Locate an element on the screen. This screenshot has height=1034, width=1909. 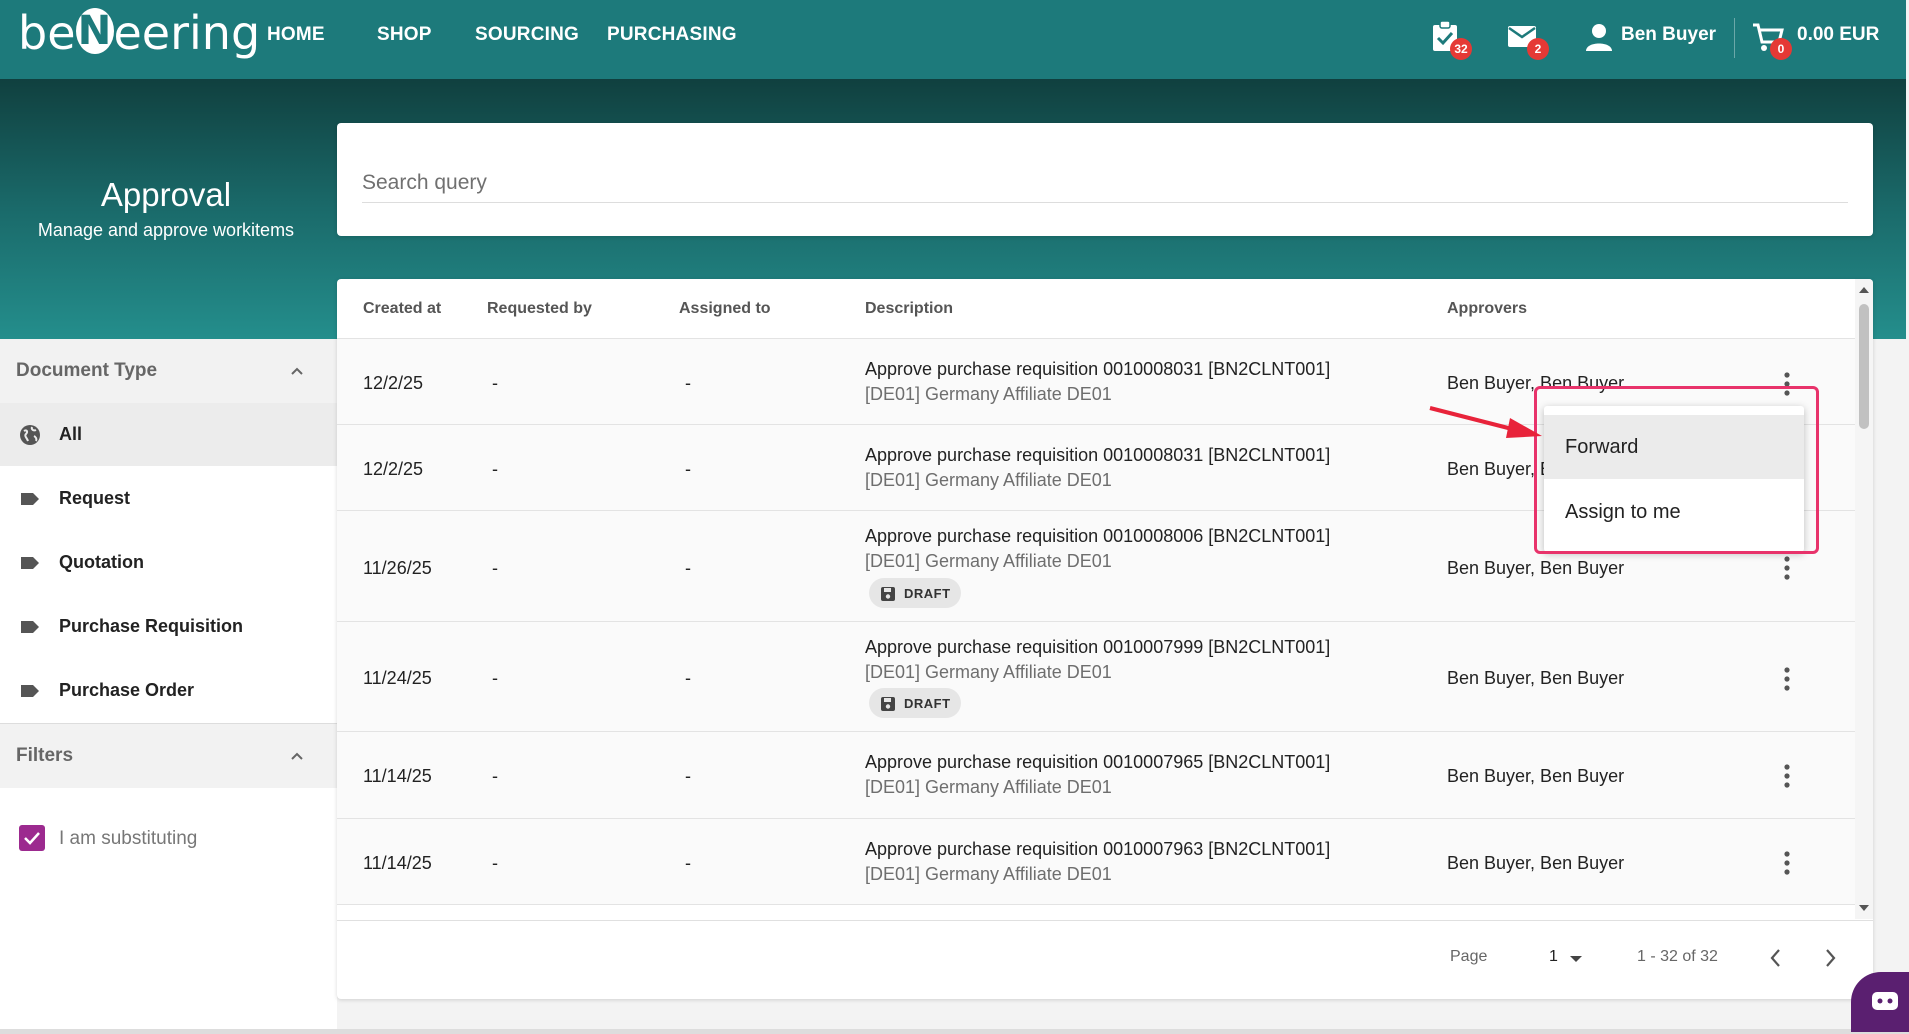
page-subtitle: Manage and approve workitems is located at coordinates (166, 230).